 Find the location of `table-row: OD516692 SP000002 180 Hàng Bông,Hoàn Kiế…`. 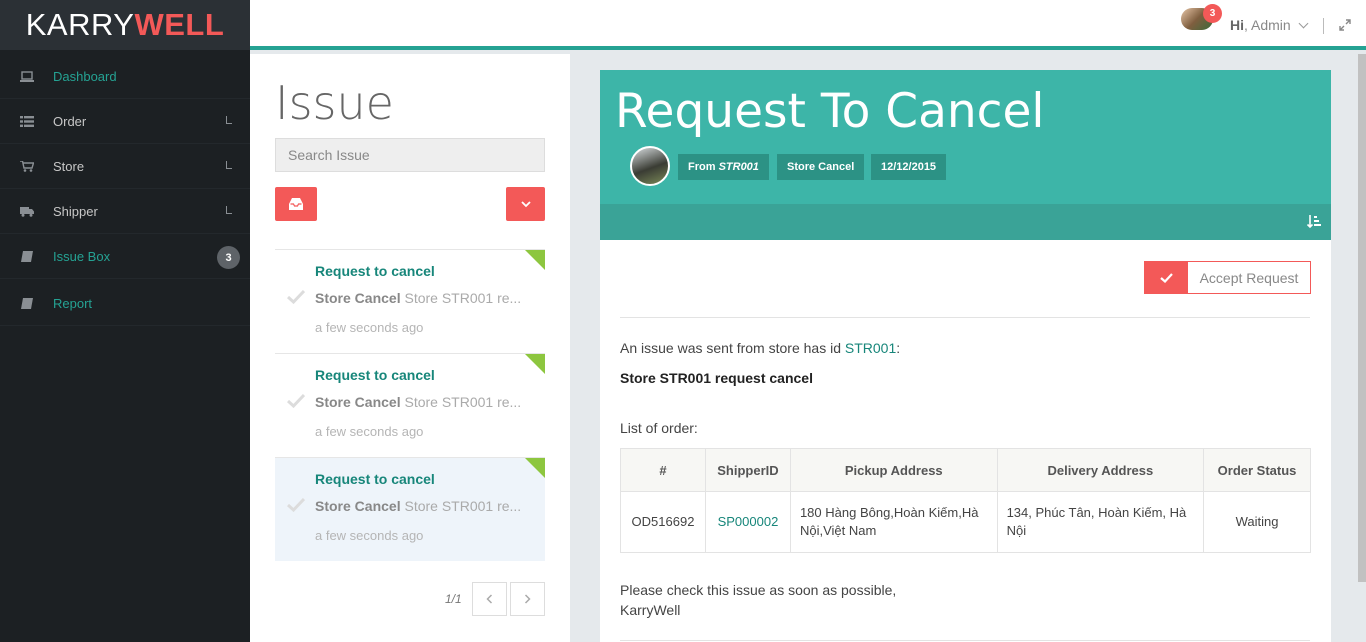

table-row: OD516692 SP000002 180 Hàng Bông,Hoàn Kiế… is located at coordinates (965, 522).